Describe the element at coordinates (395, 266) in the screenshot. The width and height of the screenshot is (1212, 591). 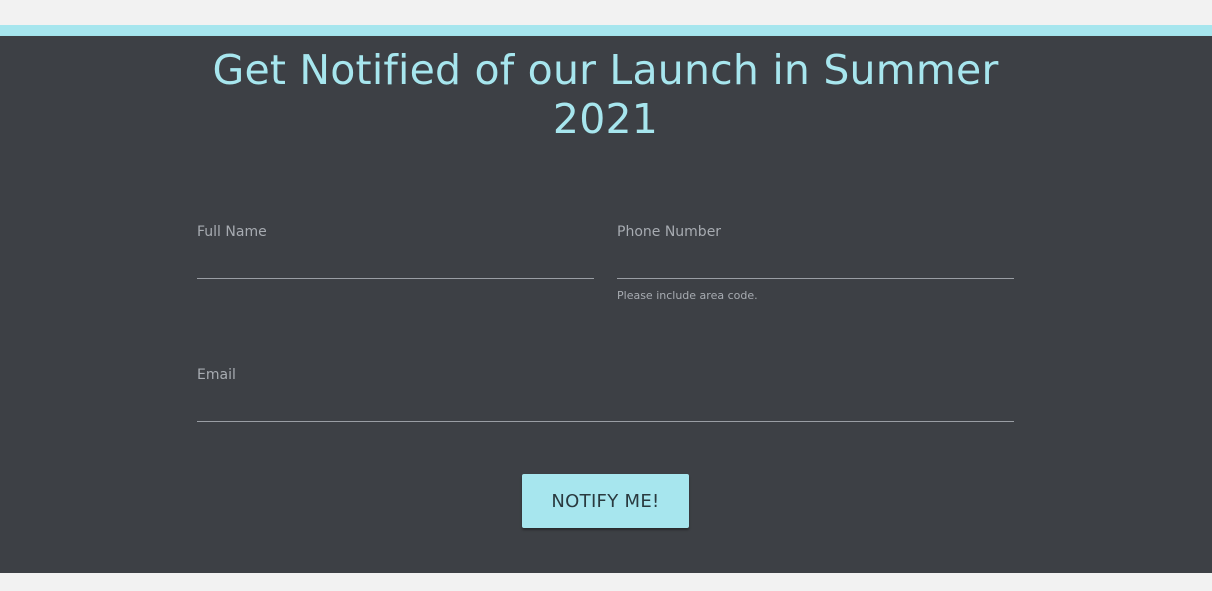
I see `full-name-input` at that location.